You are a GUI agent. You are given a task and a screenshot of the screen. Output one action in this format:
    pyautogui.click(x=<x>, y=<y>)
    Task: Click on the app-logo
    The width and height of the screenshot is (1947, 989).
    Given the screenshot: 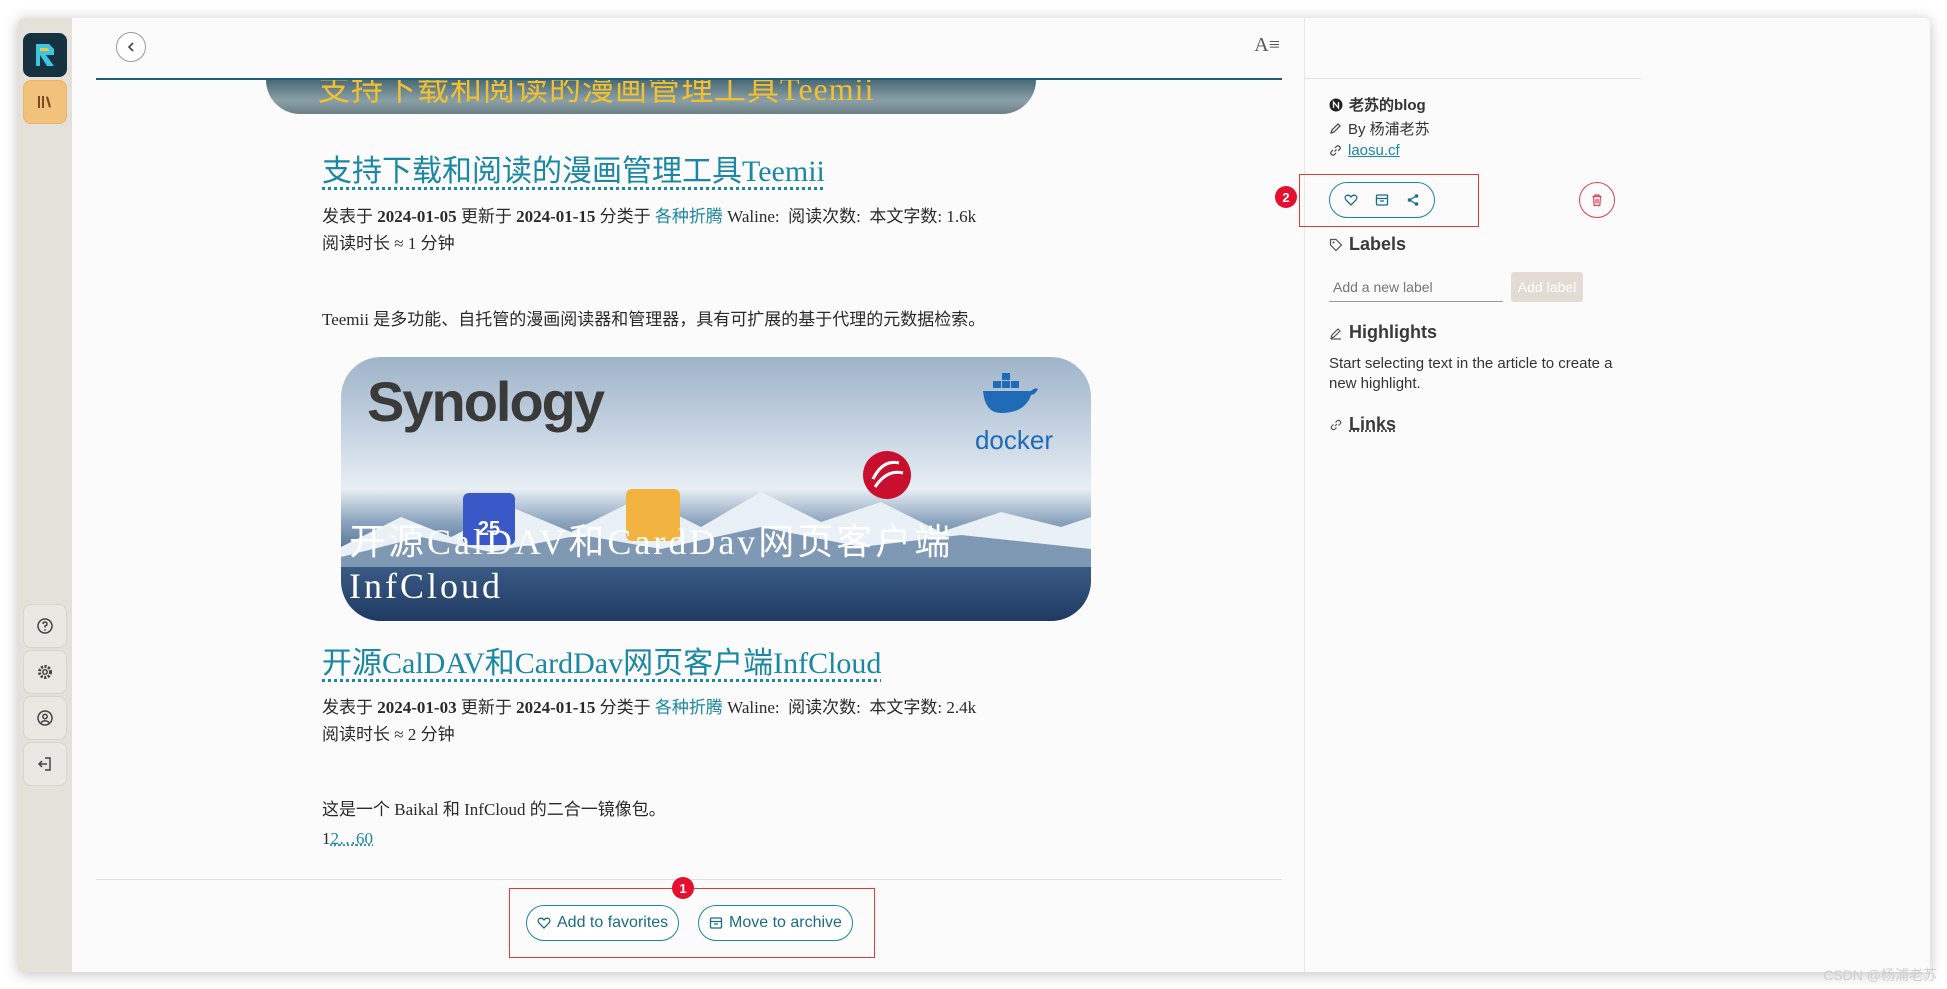 What is the action you would take?
    pyautogui.click(x=45, y=55)
    